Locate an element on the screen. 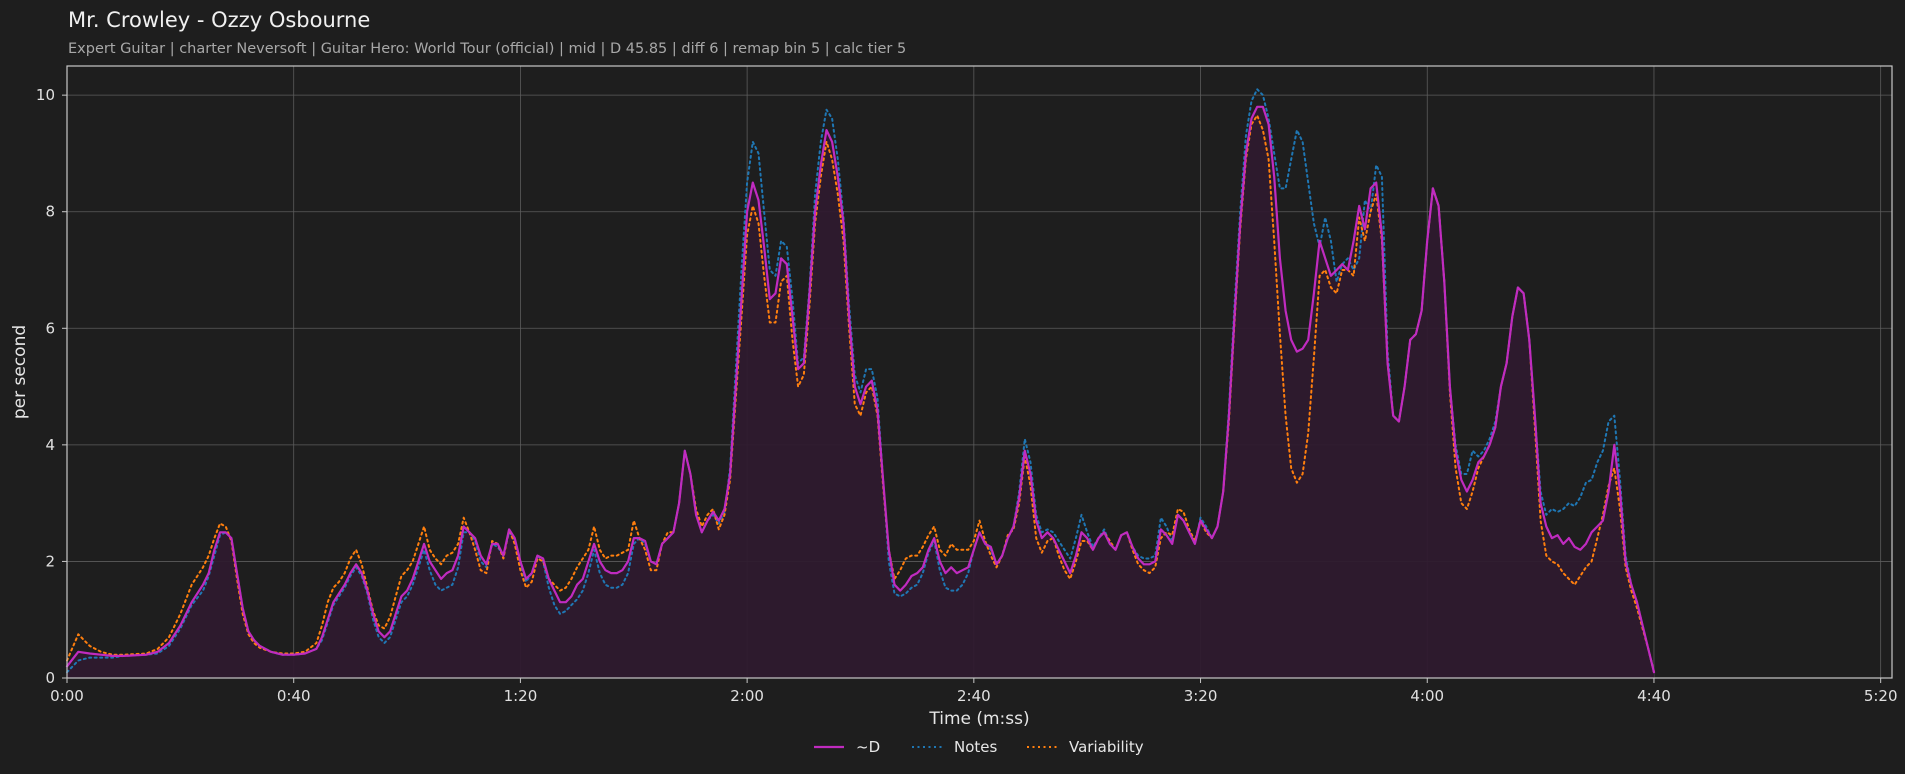 The height and width of the screenshot is (774, 1905). x-tick-label: 0:40 is located at coordinates (294, 696).